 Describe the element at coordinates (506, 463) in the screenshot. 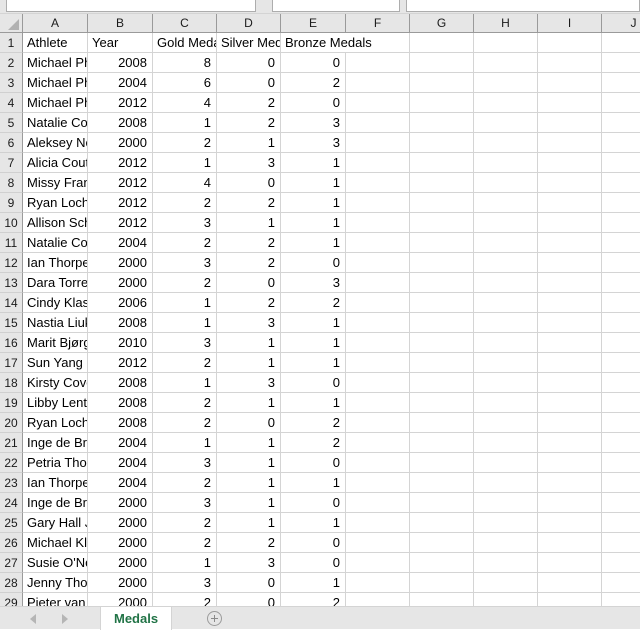

I see `cell-H22` at that location.